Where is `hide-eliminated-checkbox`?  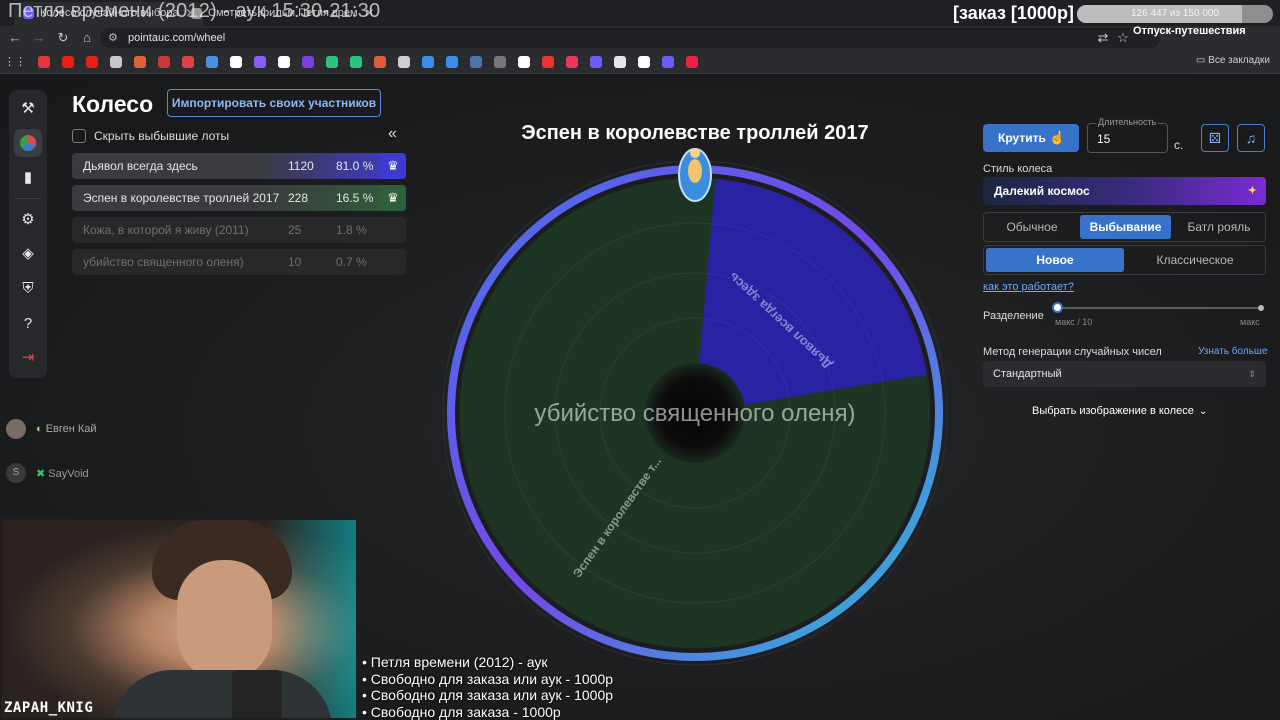 hide-eliminated-checkbox is located at coordinates (79, 136).